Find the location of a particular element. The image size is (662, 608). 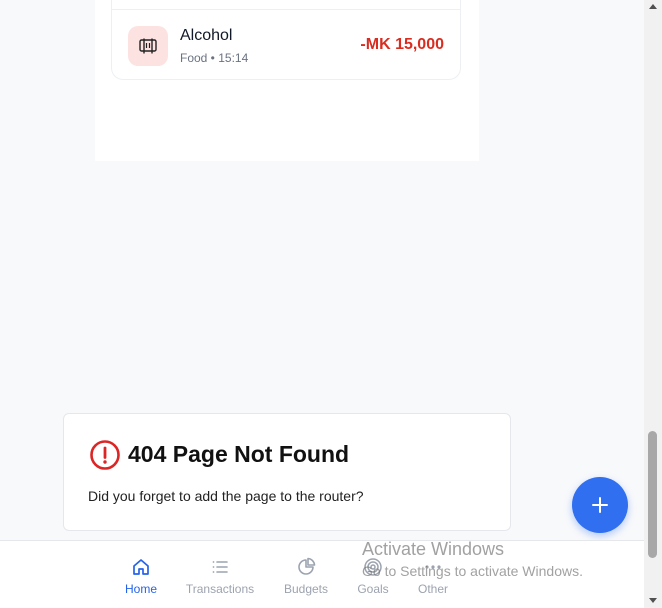

transaction-meta: Food • 15:14 is located at coordinates (214, 58).